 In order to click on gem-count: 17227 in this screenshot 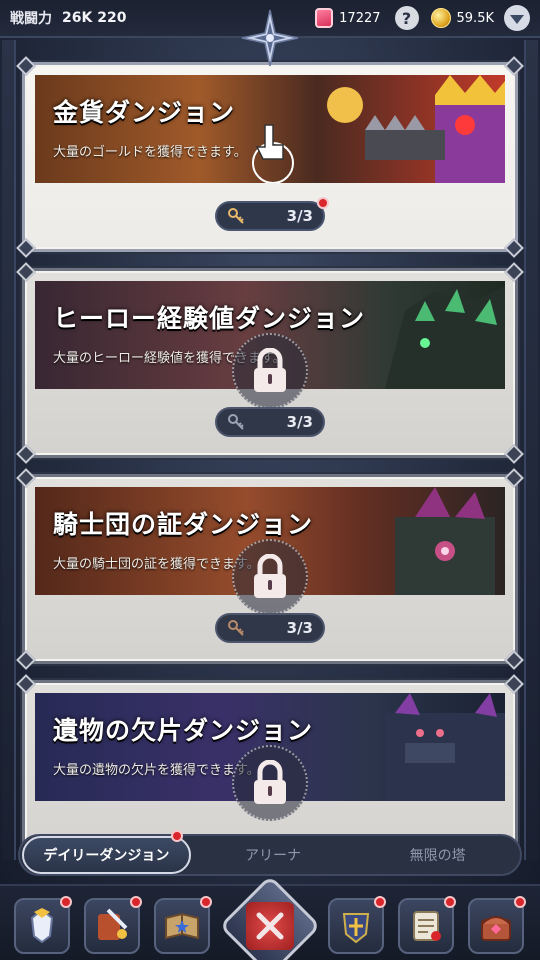, I will do `click(360, 18)`.